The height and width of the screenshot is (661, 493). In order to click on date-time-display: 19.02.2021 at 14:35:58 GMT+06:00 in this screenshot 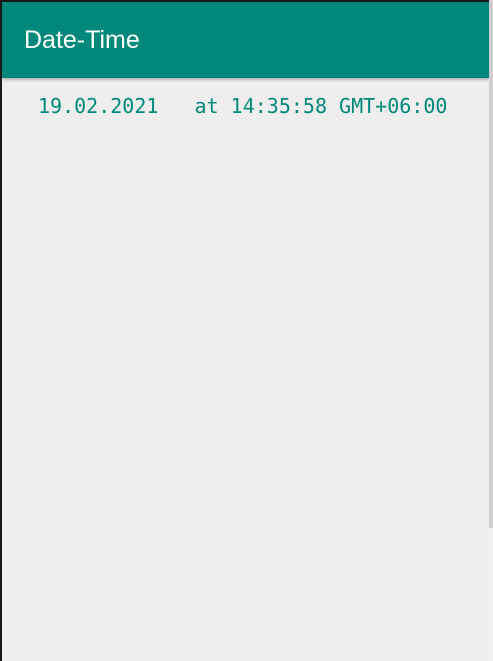, I will do `click(242, 106)`.